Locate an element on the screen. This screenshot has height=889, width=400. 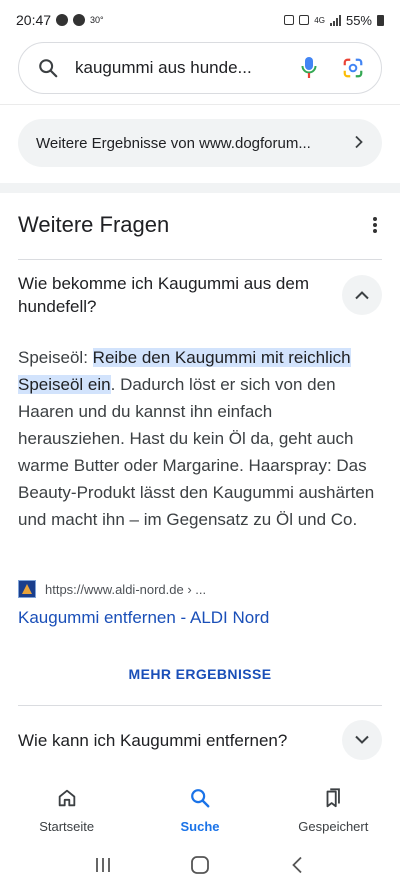
battery-percent: 55% is located at coordinates (358, 20).